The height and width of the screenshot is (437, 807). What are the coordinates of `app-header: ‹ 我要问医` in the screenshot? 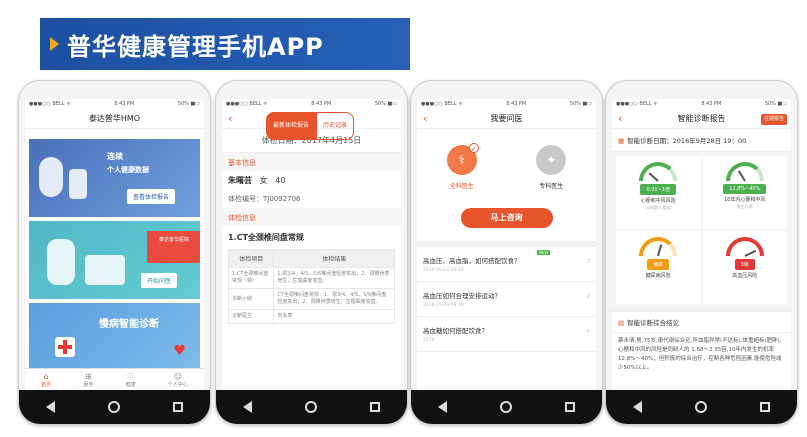 It's located at (506, 119).